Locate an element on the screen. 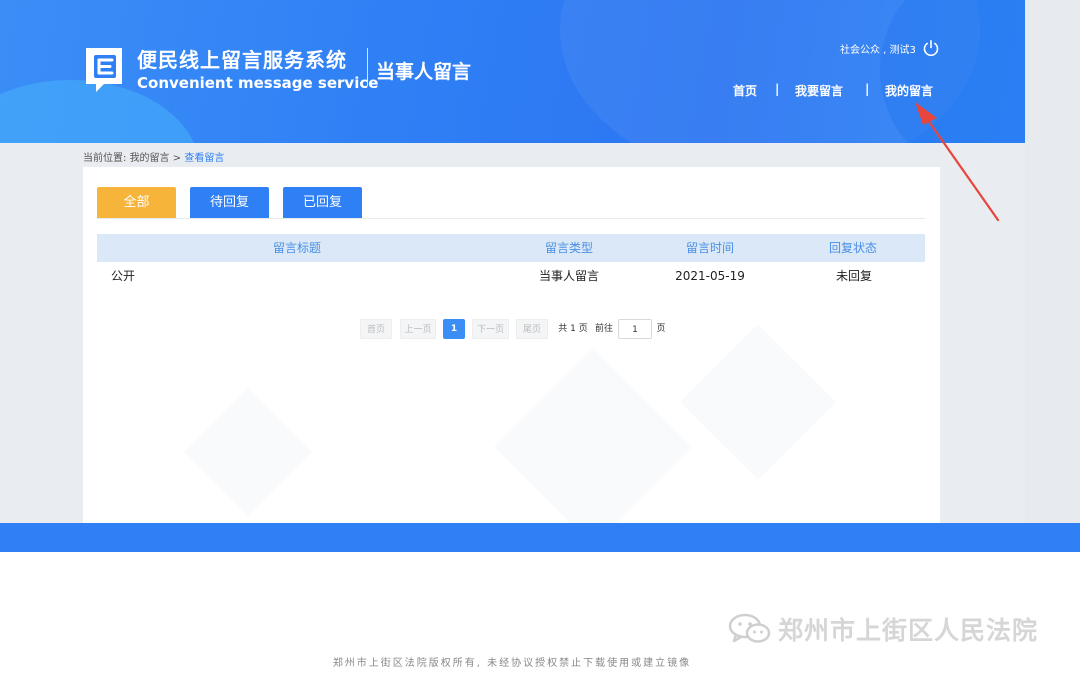 The image size is (1080, 676). message-logo-icon is located at coordinates (104, 70).